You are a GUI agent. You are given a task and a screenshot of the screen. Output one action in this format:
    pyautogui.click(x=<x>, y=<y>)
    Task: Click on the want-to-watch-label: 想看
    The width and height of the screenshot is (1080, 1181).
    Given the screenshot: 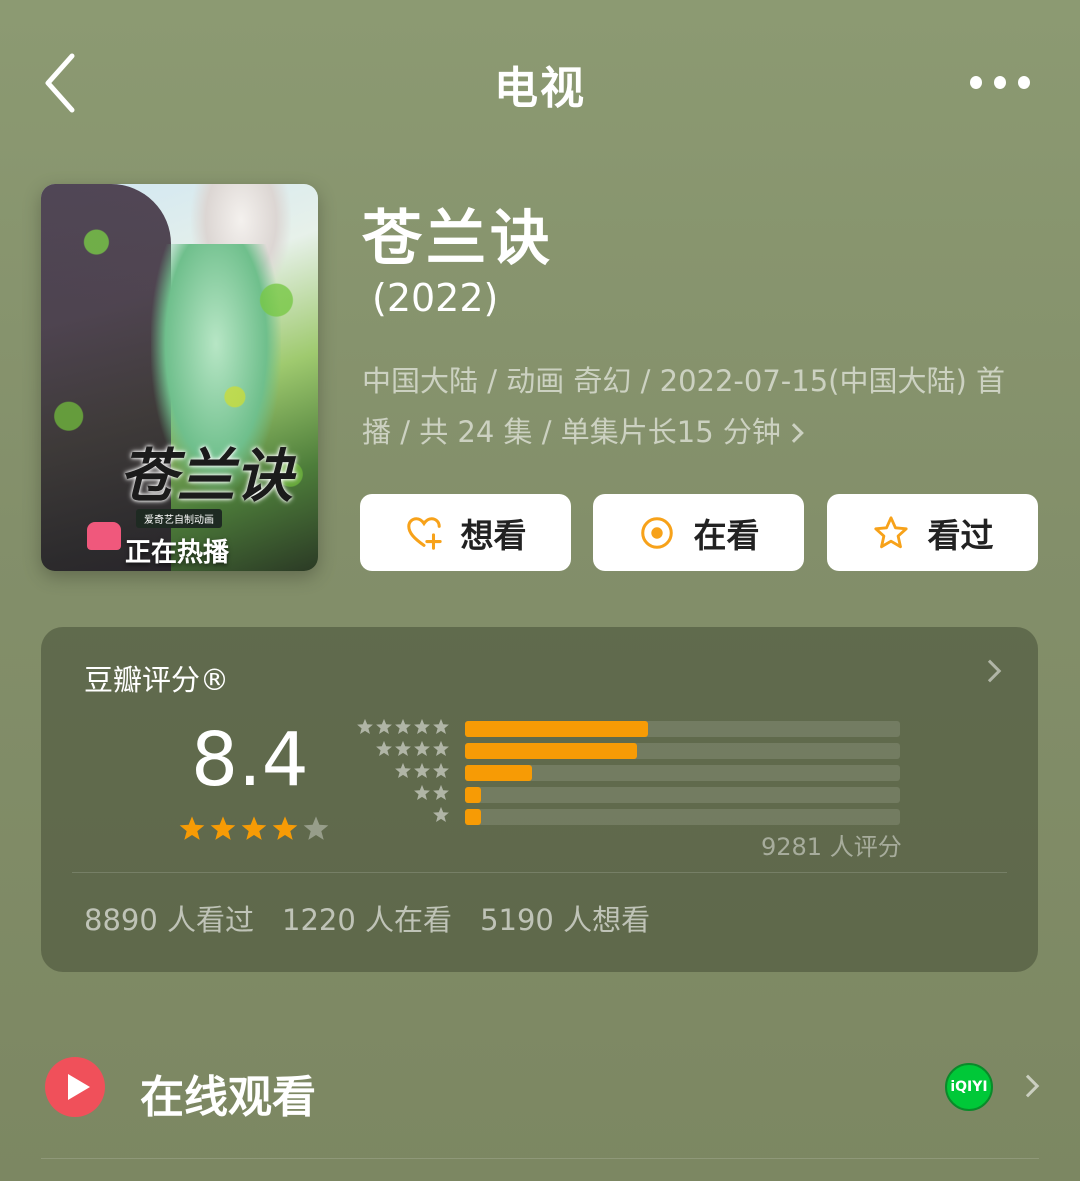 What is the action you would take?
    pyautogui.click(x=493, y=535)
    